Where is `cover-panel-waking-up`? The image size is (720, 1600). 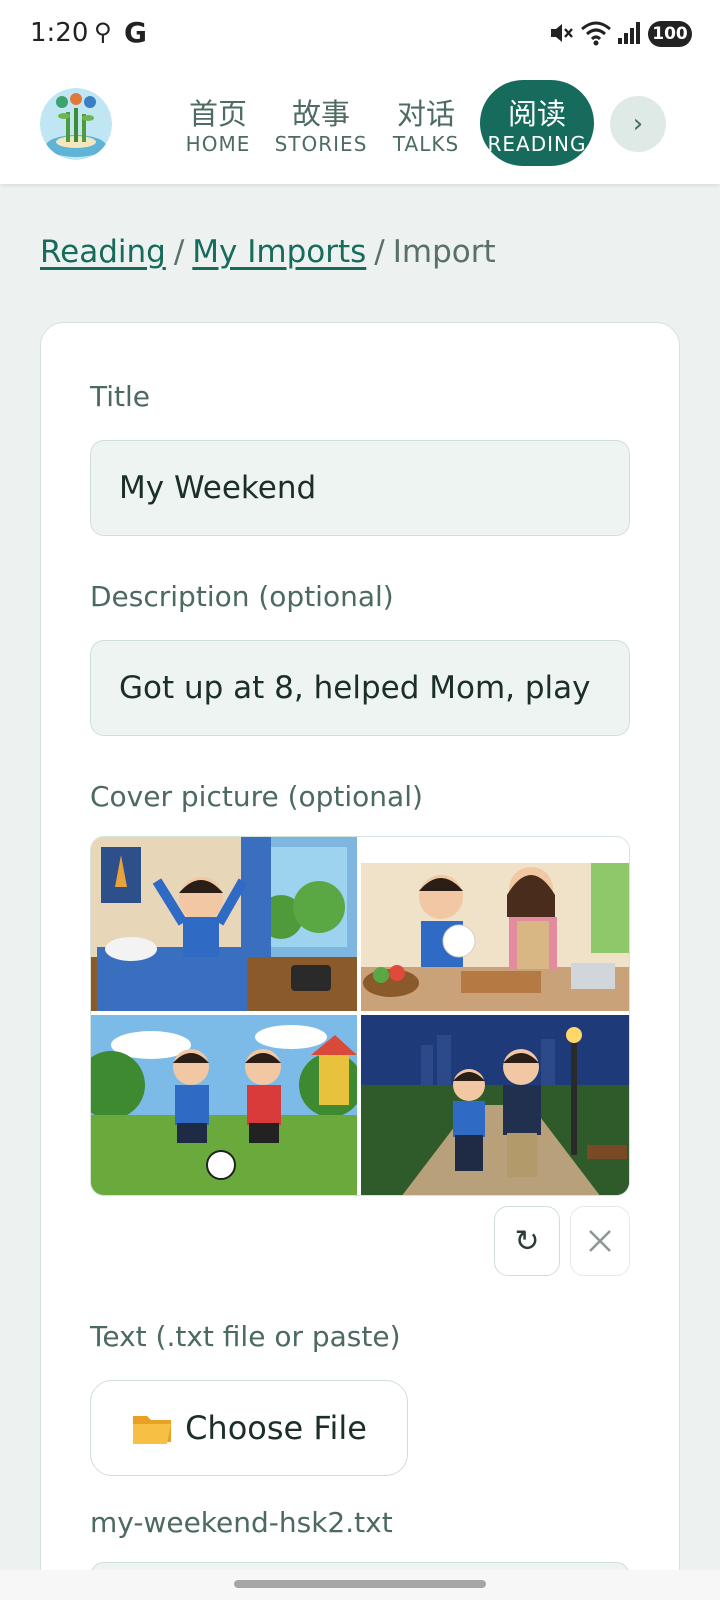 cover-panel-waking-up is located at coordinates (224, 924).